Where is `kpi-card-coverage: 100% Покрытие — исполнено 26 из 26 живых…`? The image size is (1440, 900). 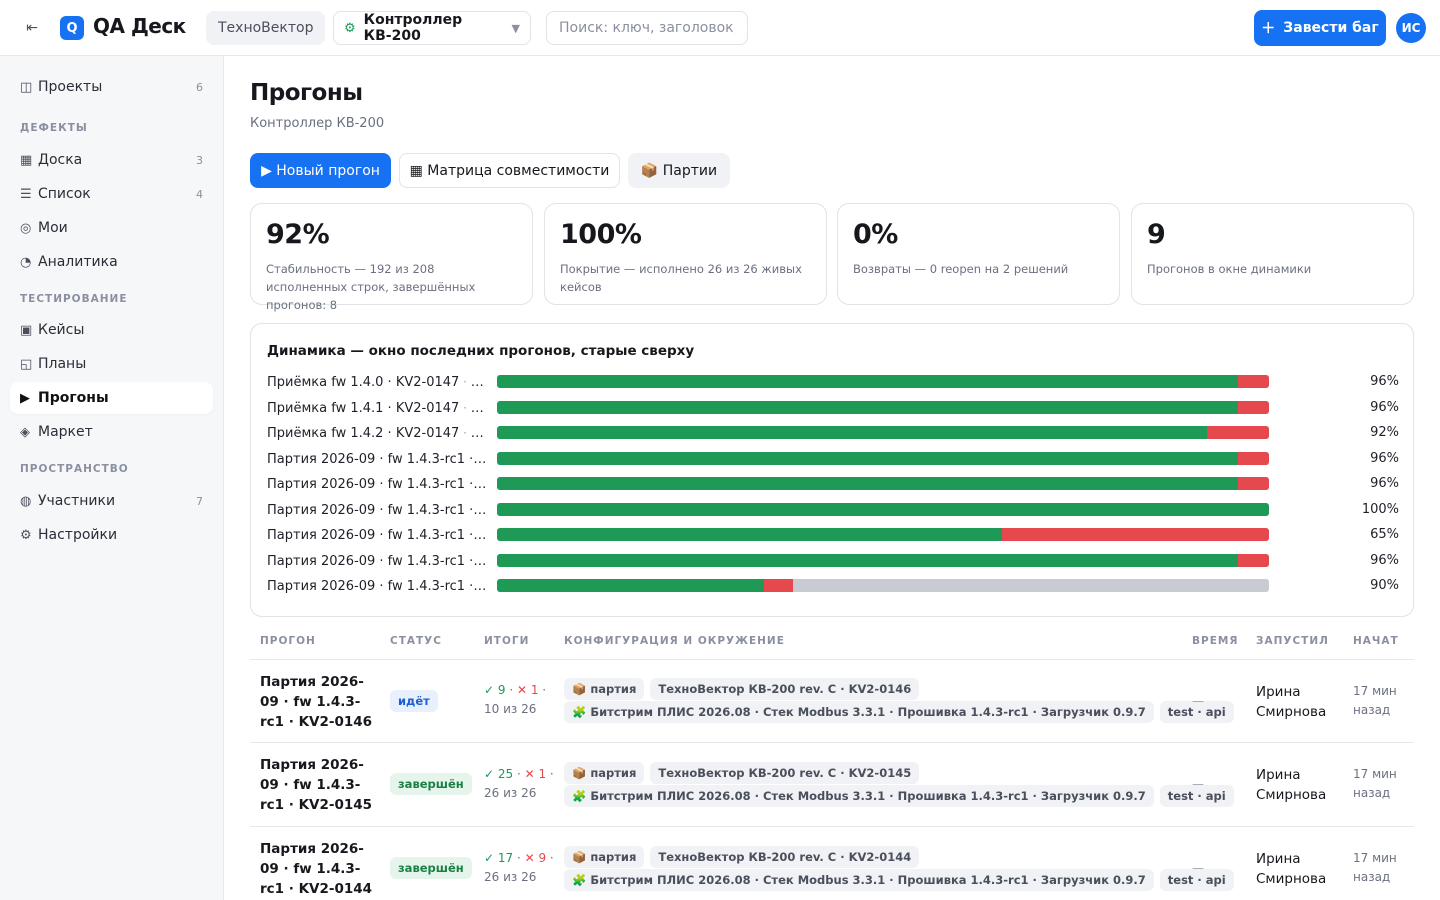
kpi-card-coverage: 100% Покрытие — исполнено 26 из 26 живых… is located at coordinates (685, 254).